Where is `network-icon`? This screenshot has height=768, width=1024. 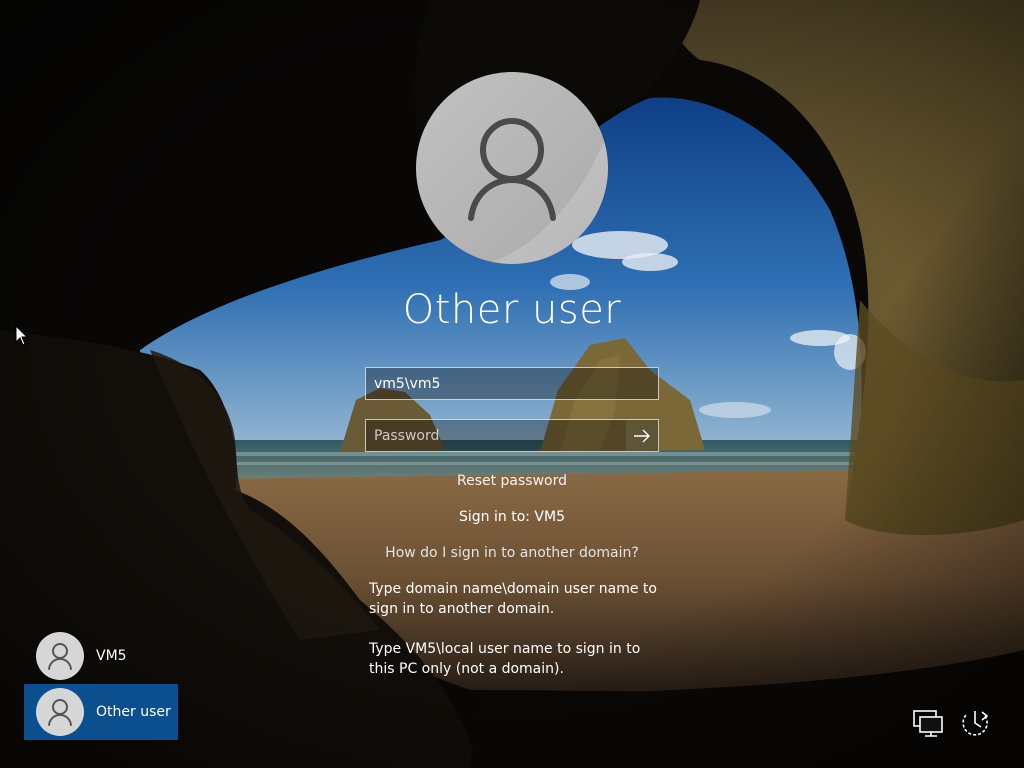 network-icon is located at coordinates (928, 723).